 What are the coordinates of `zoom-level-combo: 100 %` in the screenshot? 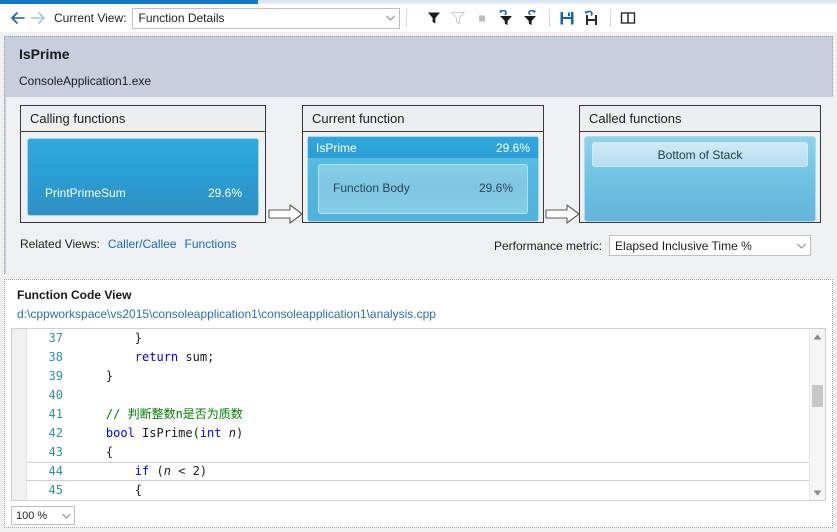 It's located at (43, 515).